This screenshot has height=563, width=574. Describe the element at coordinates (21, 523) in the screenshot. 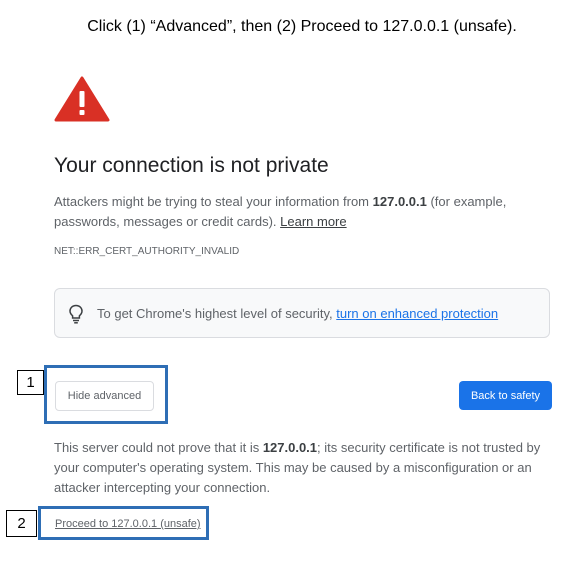

I see `annotation-label-2: 2` at that location.